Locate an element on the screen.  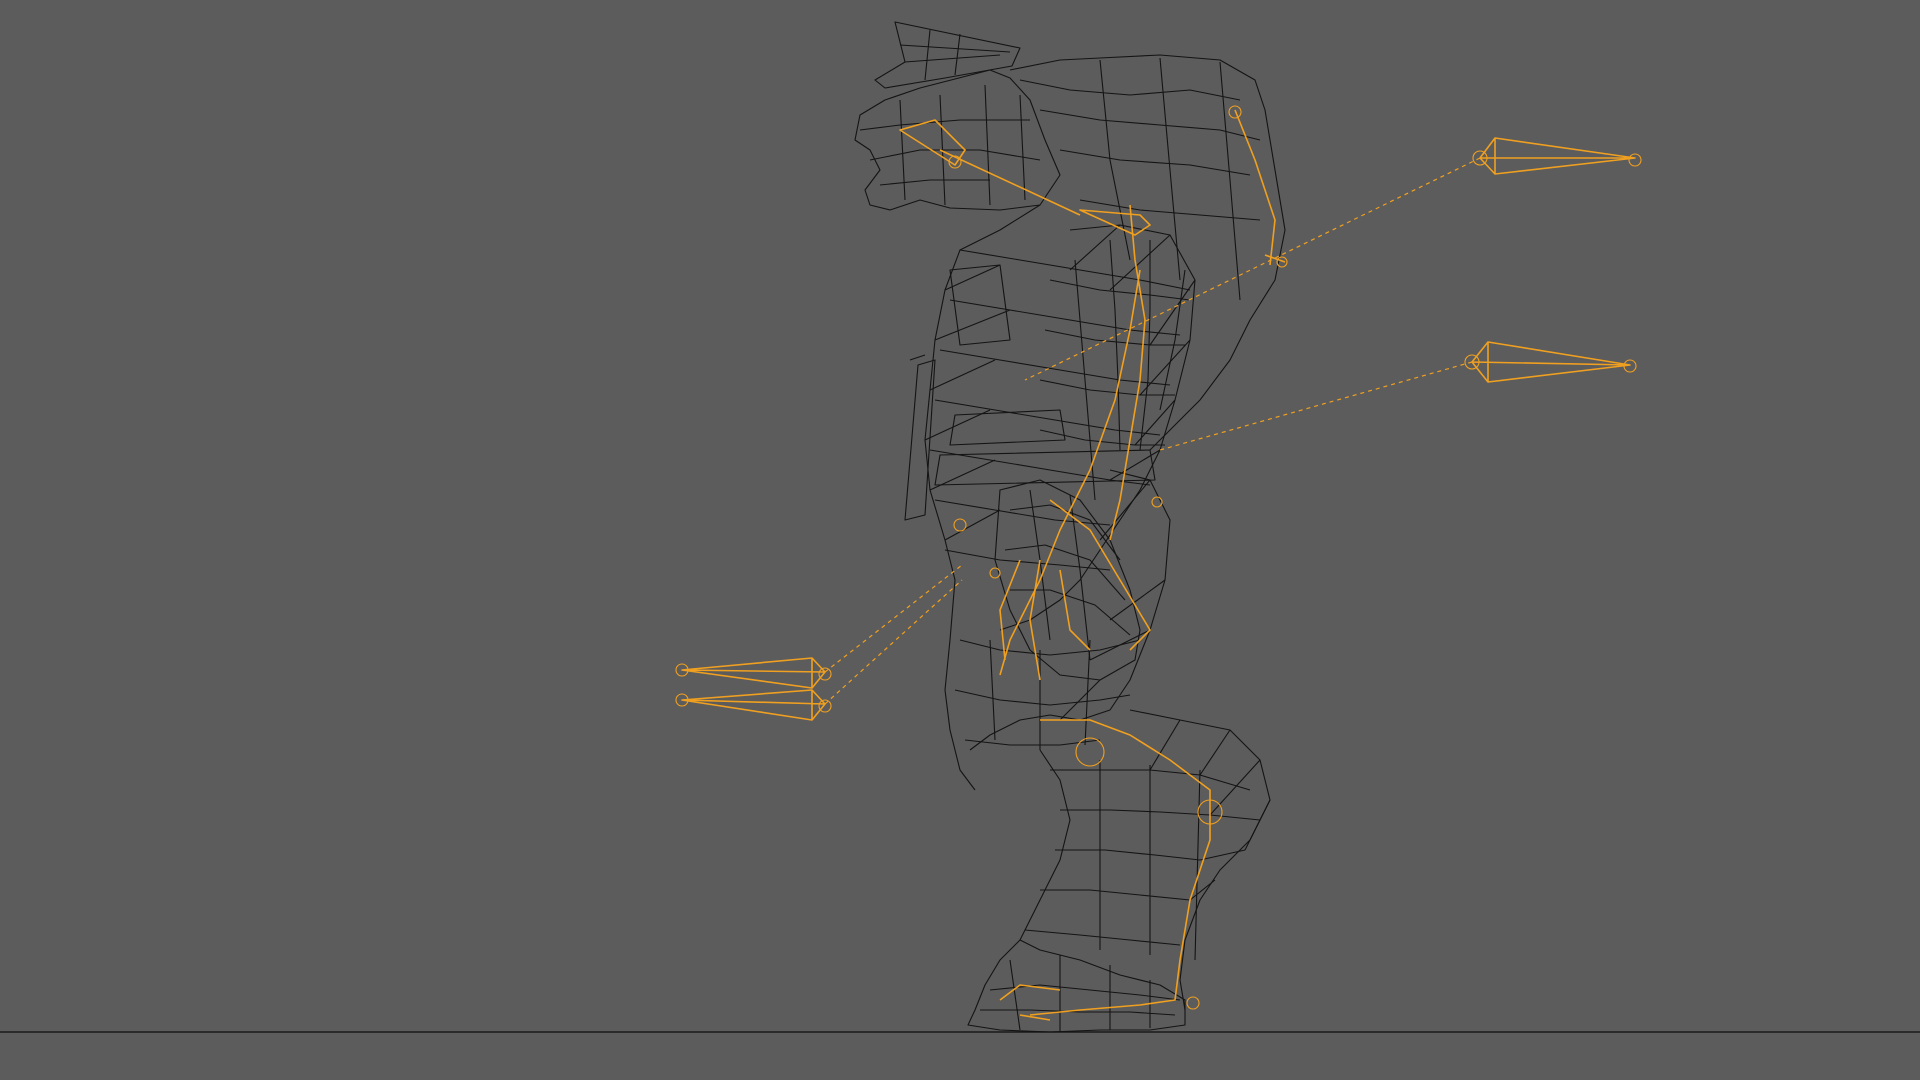
hand-joint-icon is located at coordinates (960, 525).